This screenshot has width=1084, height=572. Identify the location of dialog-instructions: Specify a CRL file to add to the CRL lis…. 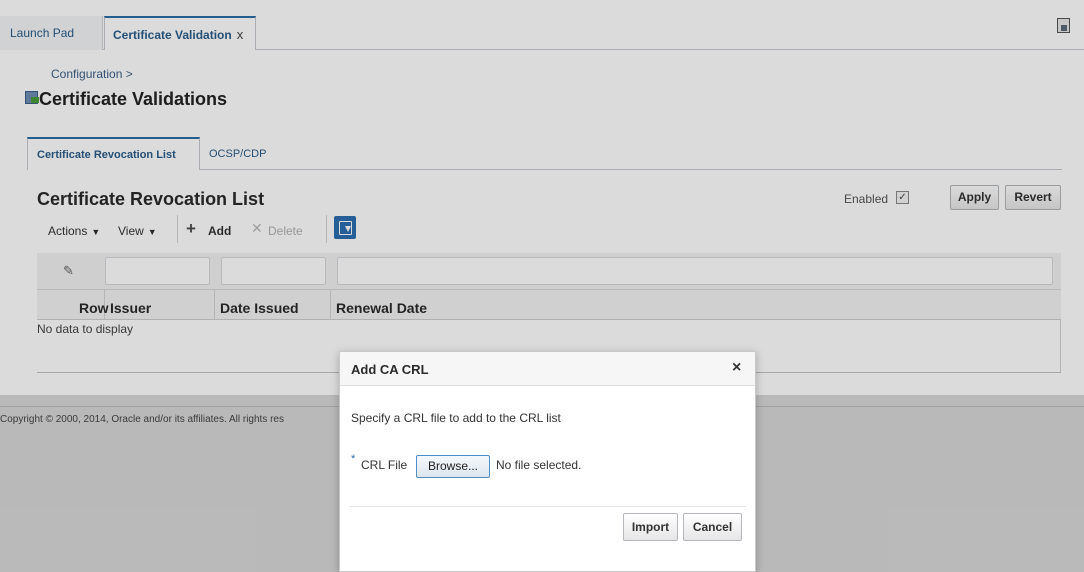
(456, 418).